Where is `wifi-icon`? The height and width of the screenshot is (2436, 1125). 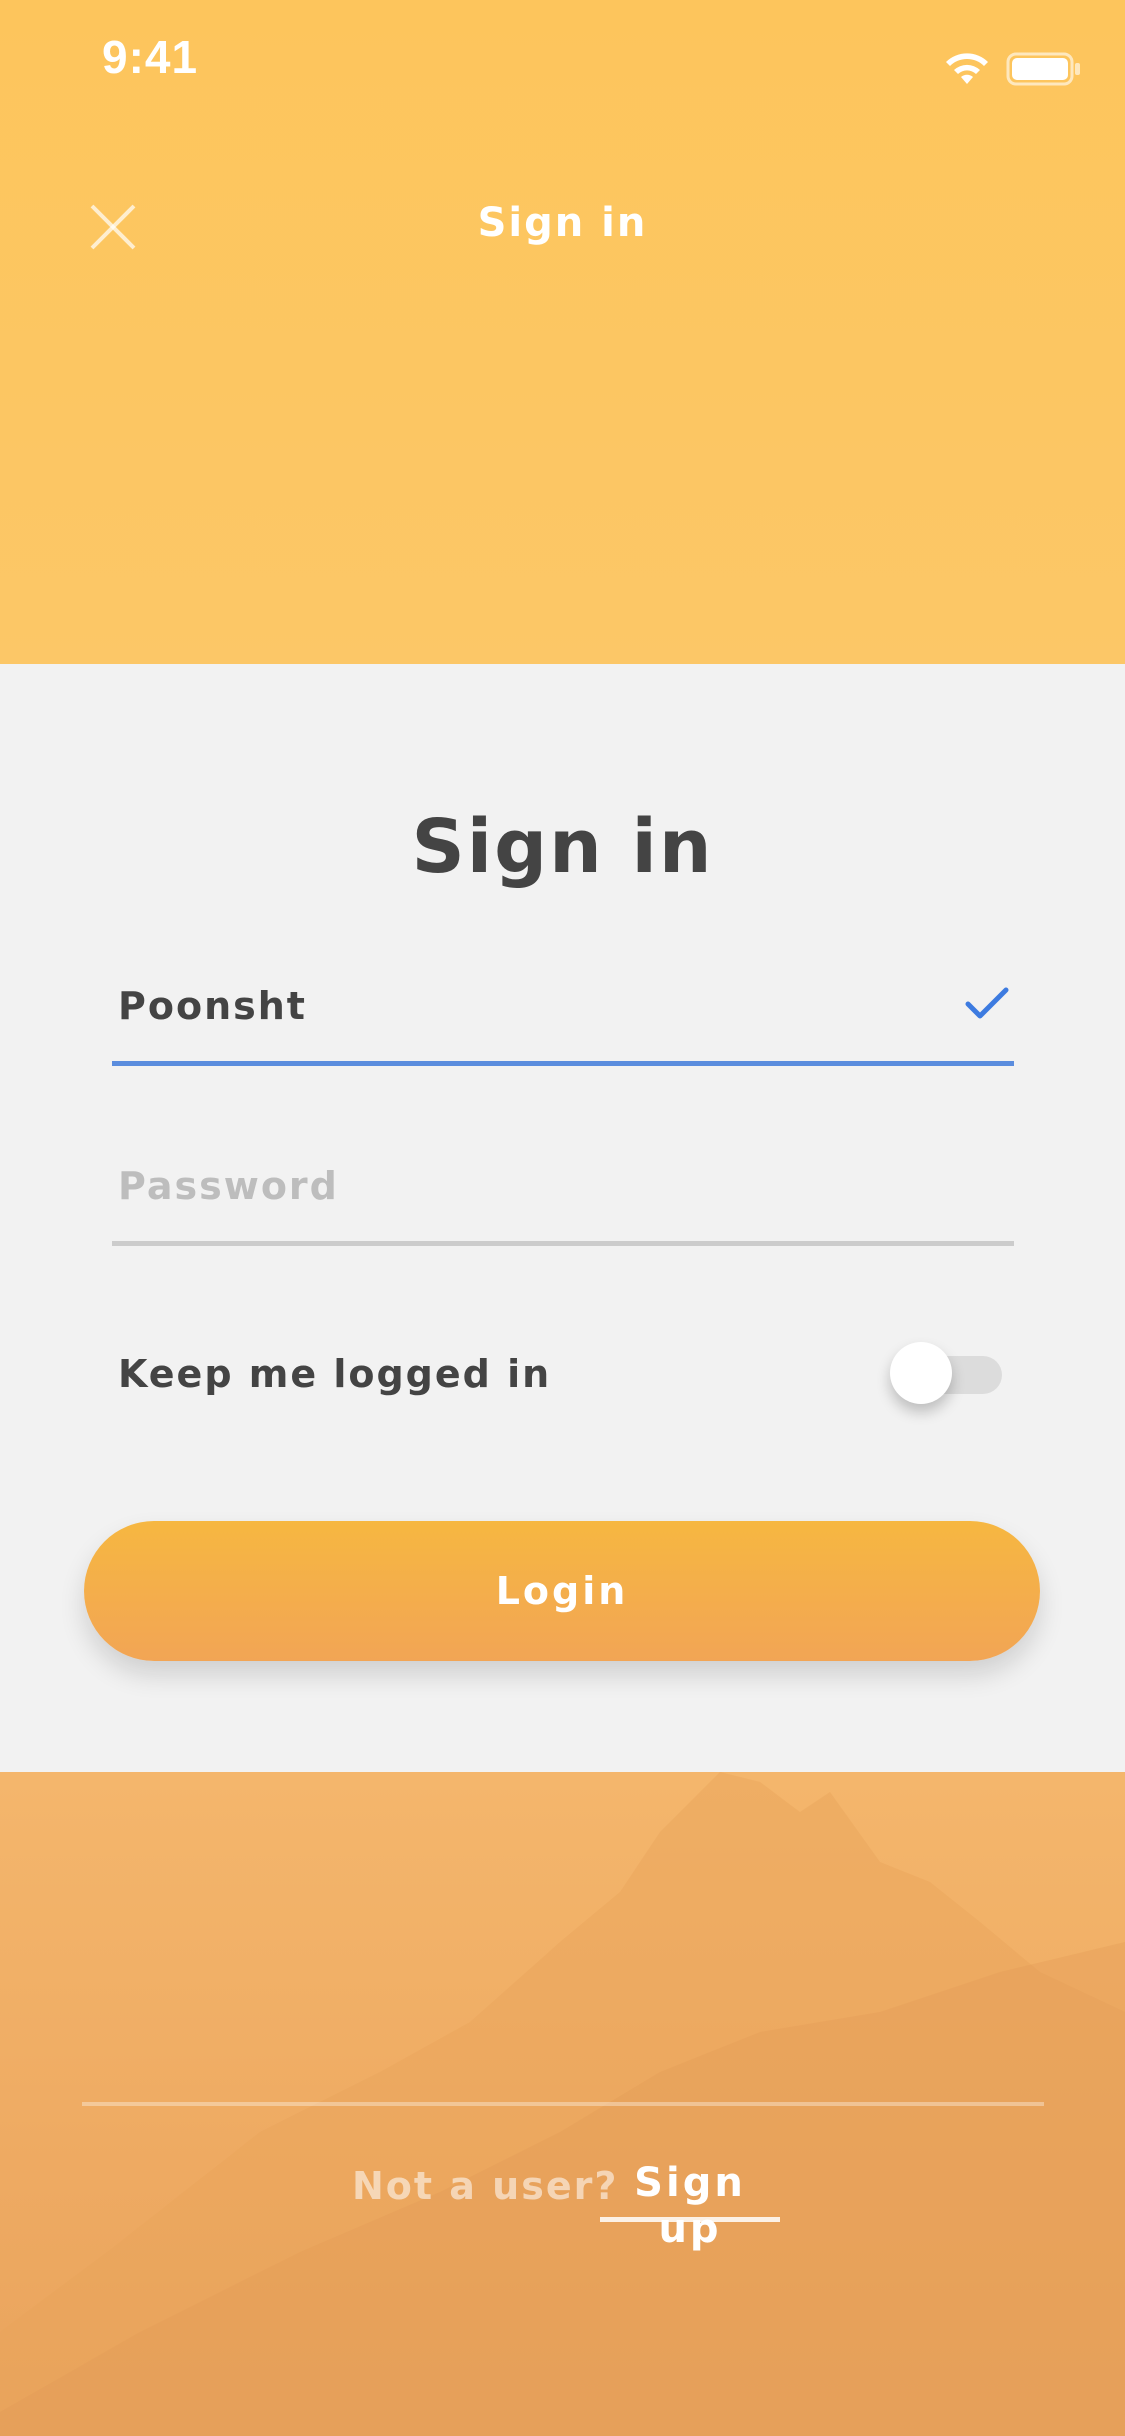
wifi-icon is located at coordinates (967, 68).